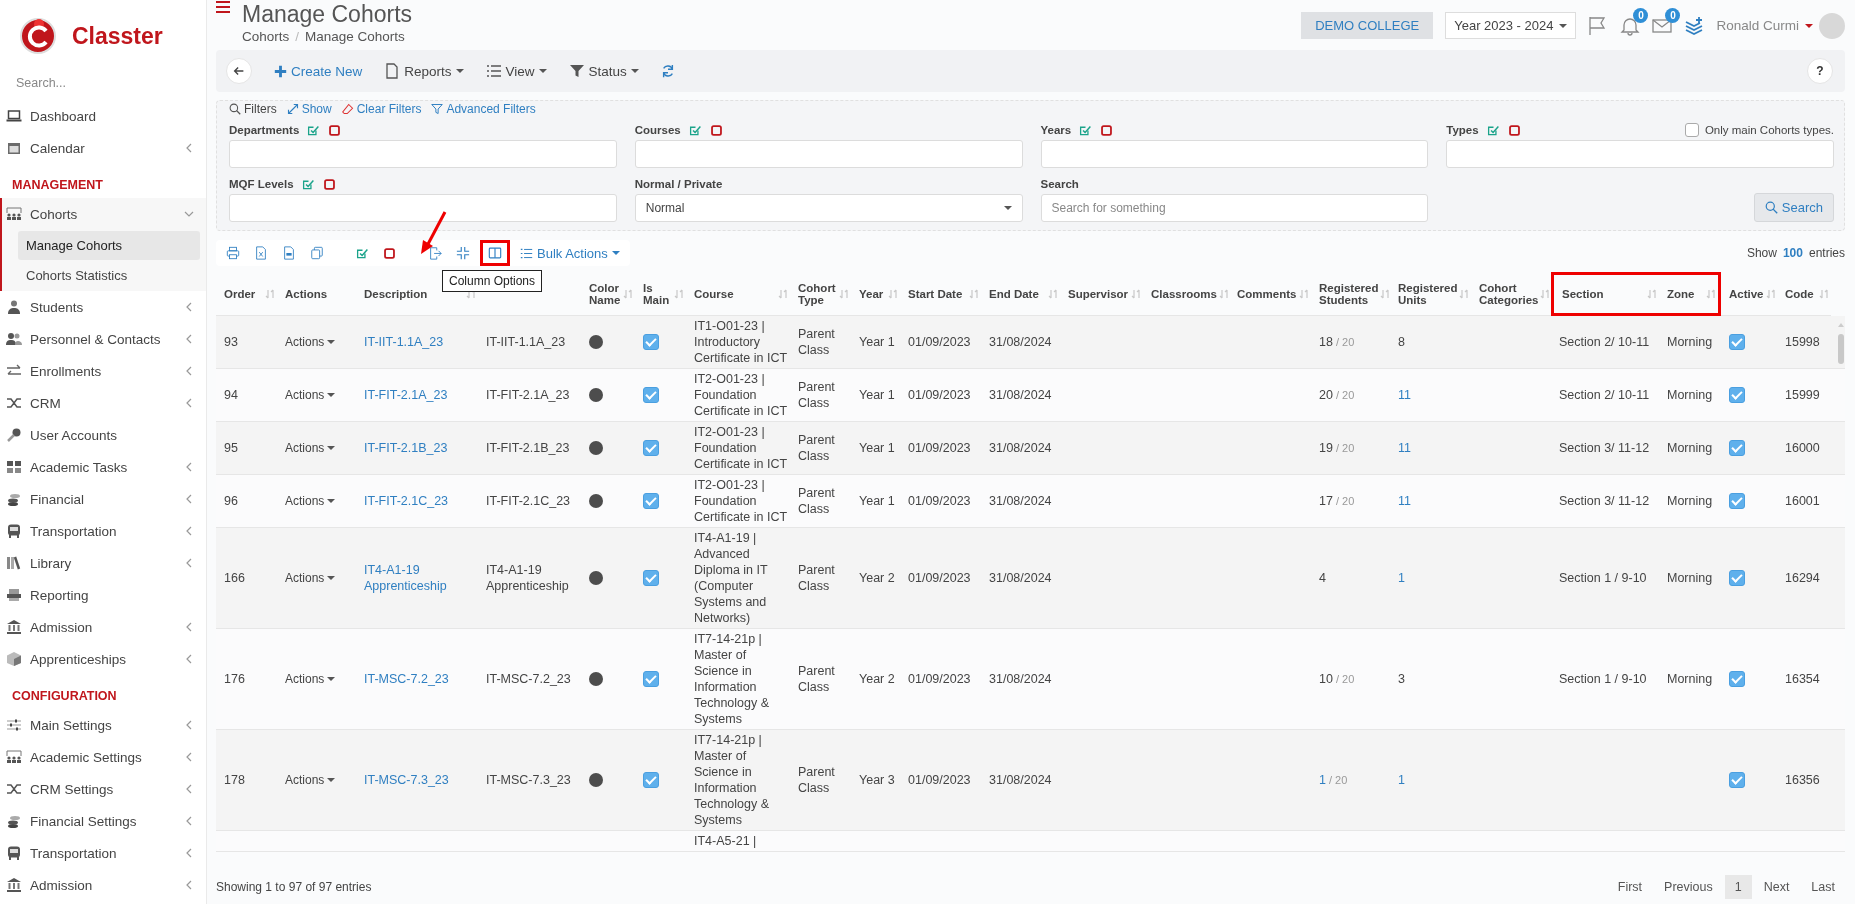 The image size is (1855, 904). Describe the element at coordinates (678, 184) in the screenshot. I see `filter-label: Normal / Private` at that location.